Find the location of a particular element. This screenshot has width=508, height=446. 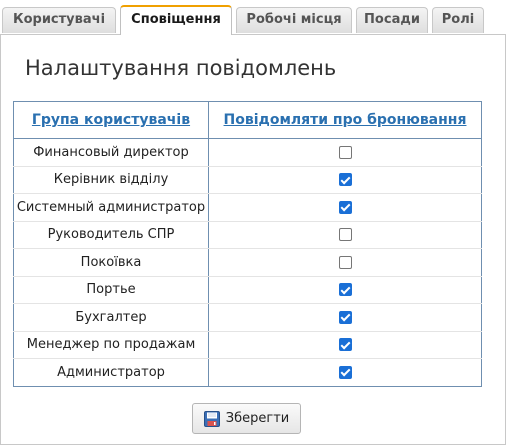

table-row: Финансовый директор is located at coordinates (247, 152).